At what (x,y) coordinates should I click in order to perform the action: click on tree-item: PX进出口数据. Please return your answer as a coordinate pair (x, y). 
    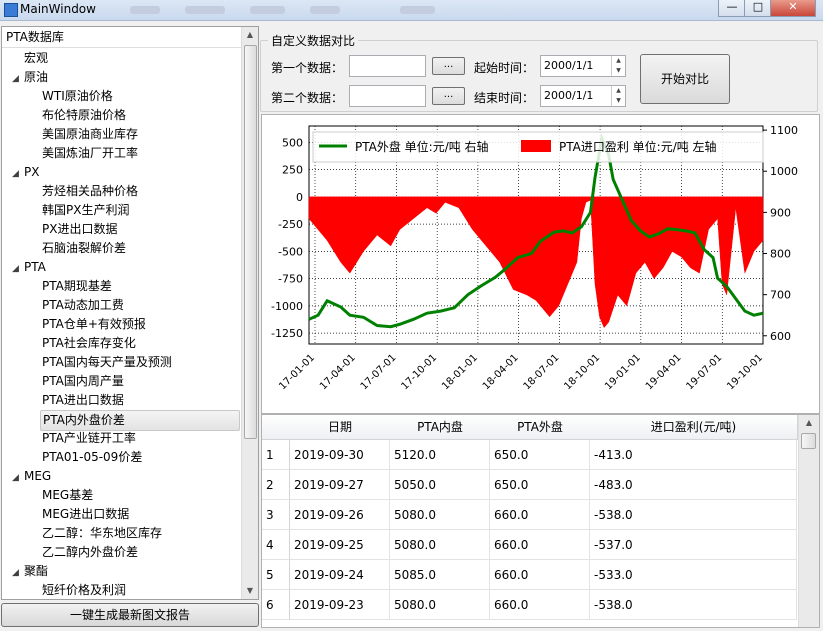
    Looking at the image, I should click on (79, 229).